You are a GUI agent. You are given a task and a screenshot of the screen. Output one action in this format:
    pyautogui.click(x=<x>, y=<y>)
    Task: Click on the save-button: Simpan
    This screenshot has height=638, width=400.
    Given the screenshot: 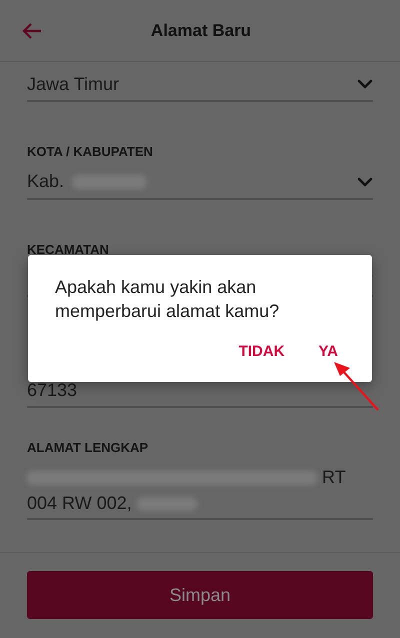 What is the action you would take?
    pyautogui.click(x=200, y=595)
    